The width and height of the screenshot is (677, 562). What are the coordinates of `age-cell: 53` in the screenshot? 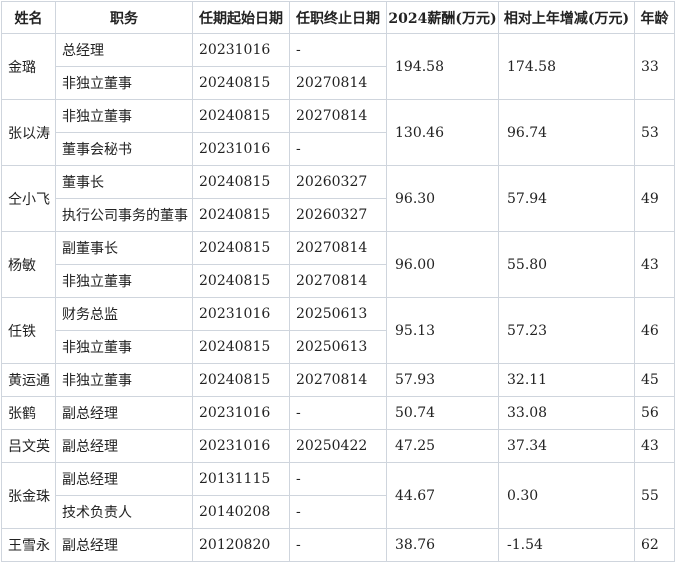 It's located at (654, 132).